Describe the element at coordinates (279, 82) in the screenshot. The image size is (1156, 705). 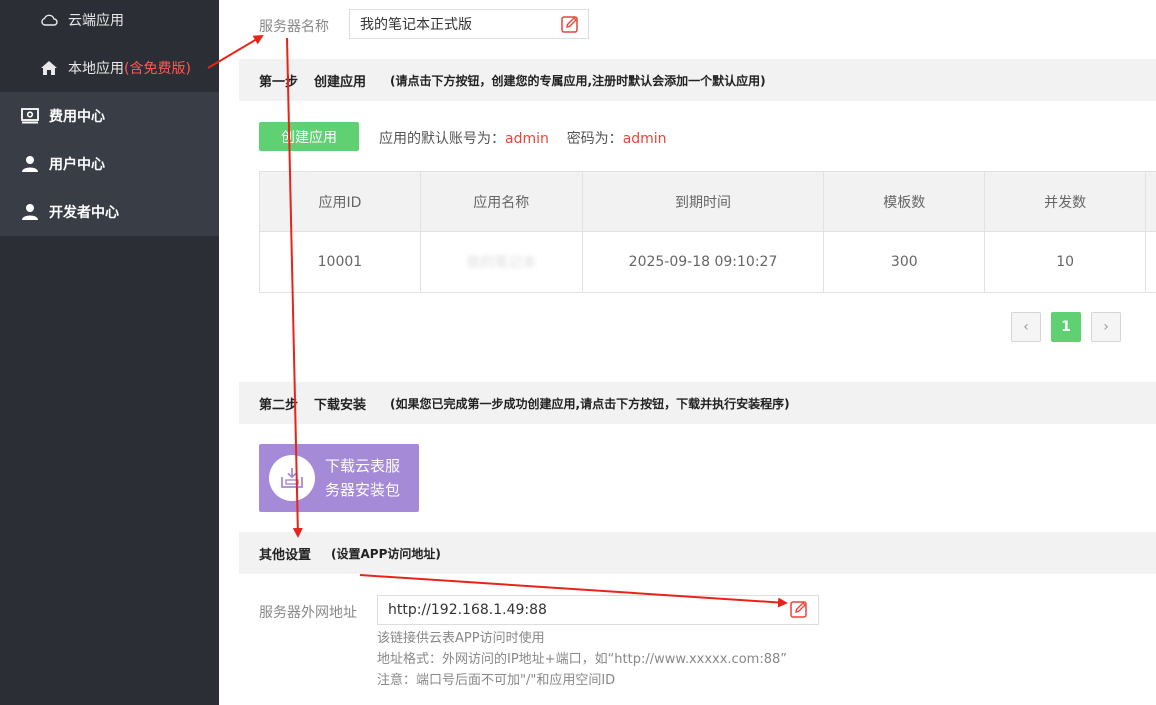
I see `step1-label: 第一步` at that location.